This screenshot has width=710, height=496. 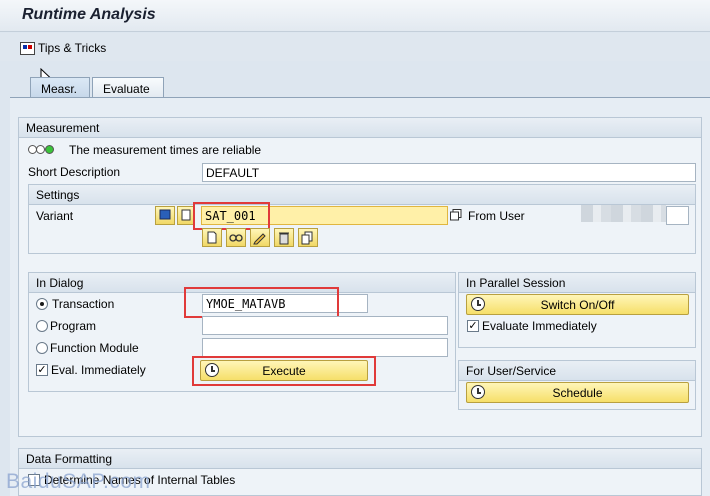 I want to click on switch-on-off-button: Switch On/Off, so click(x=577, y=304).